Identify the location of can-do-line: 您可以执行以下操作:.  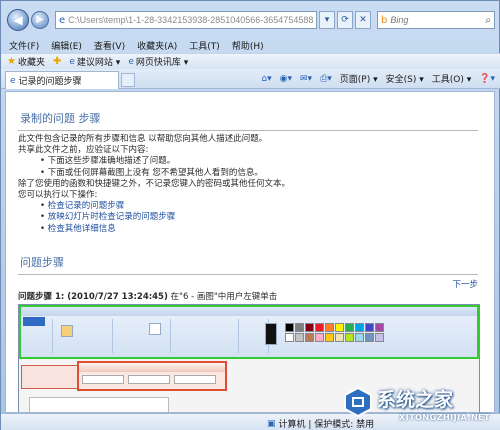
(58, 195).